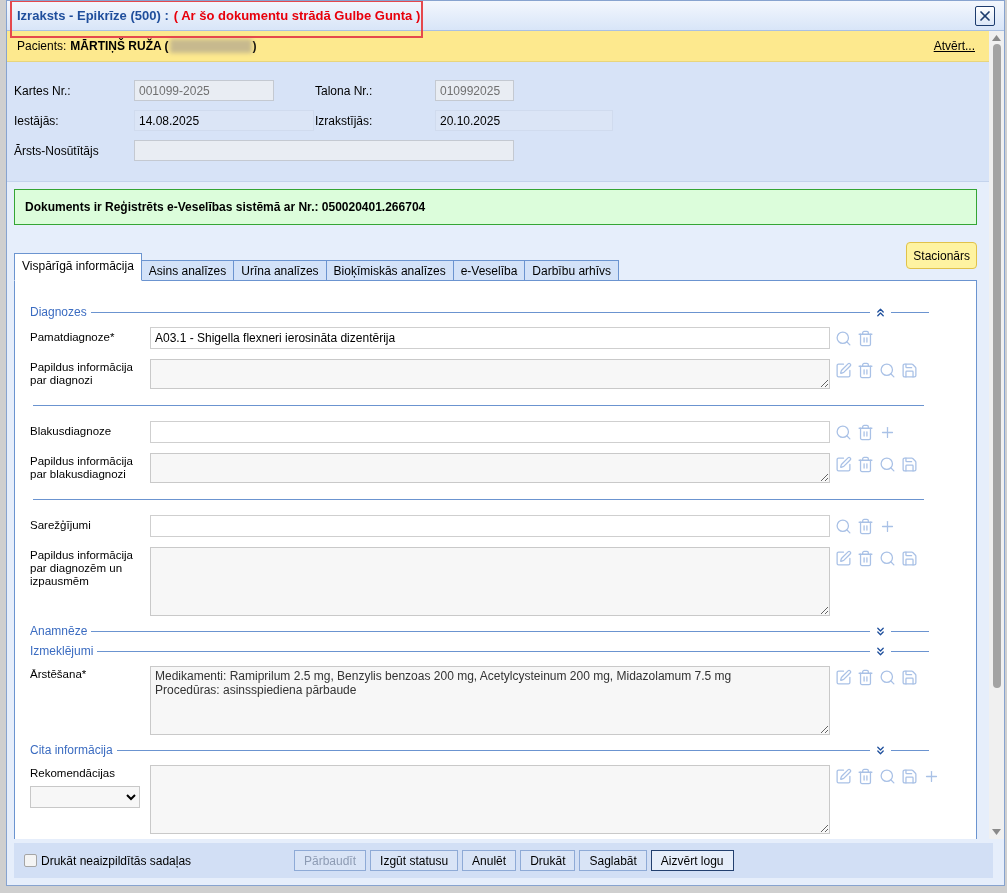 Image resolution: width=1007 pixels, height=893 pixels. What do you see at coordinates (62, 651) in the screenshot?
I see `section-title: Izmeklējumi` at bounding box center [62, 651].